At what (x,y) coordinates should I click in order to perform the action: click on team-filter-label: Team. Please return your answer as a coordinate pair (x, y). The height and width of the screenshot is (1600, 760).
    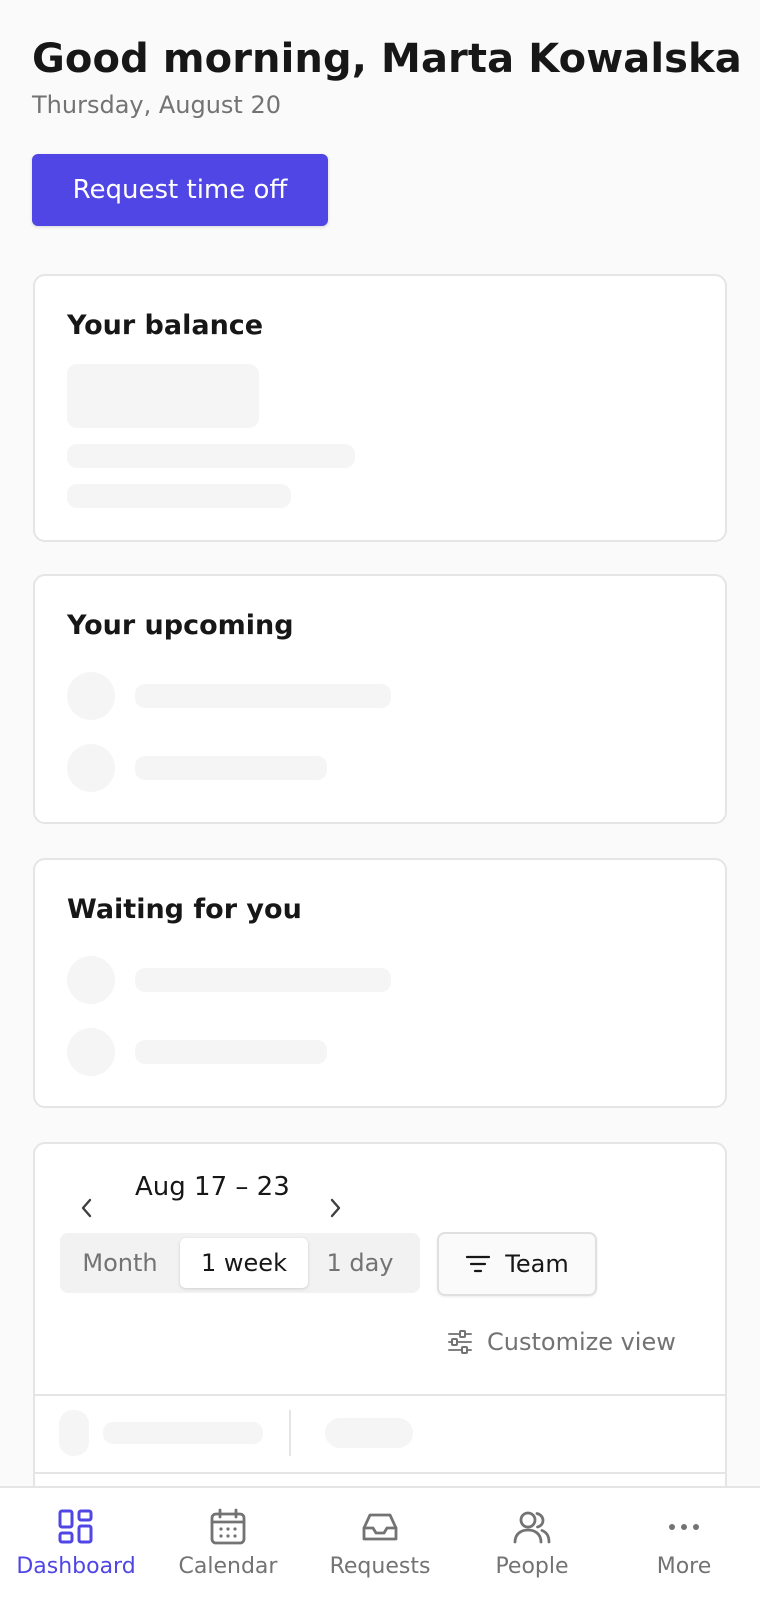
    Looking at the image, I should click on (537, 1264).